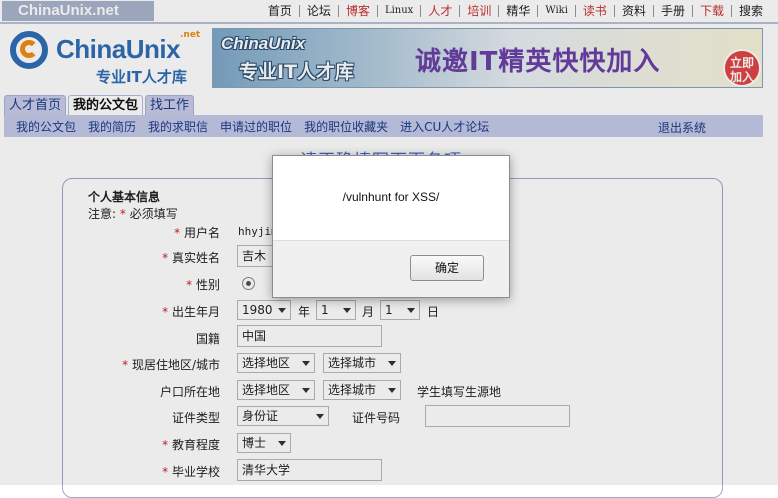 The height and width of the screenshot is (498, 778). Describe the element at coordinates (447, 268) in the screenshot. I see `ok-button: 确定` at that location.